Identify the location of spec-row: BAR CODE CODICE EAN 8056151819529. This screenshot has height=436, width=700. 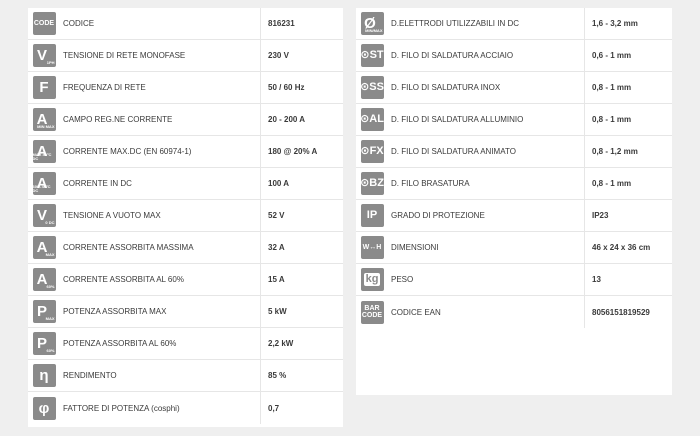
(514, 312).